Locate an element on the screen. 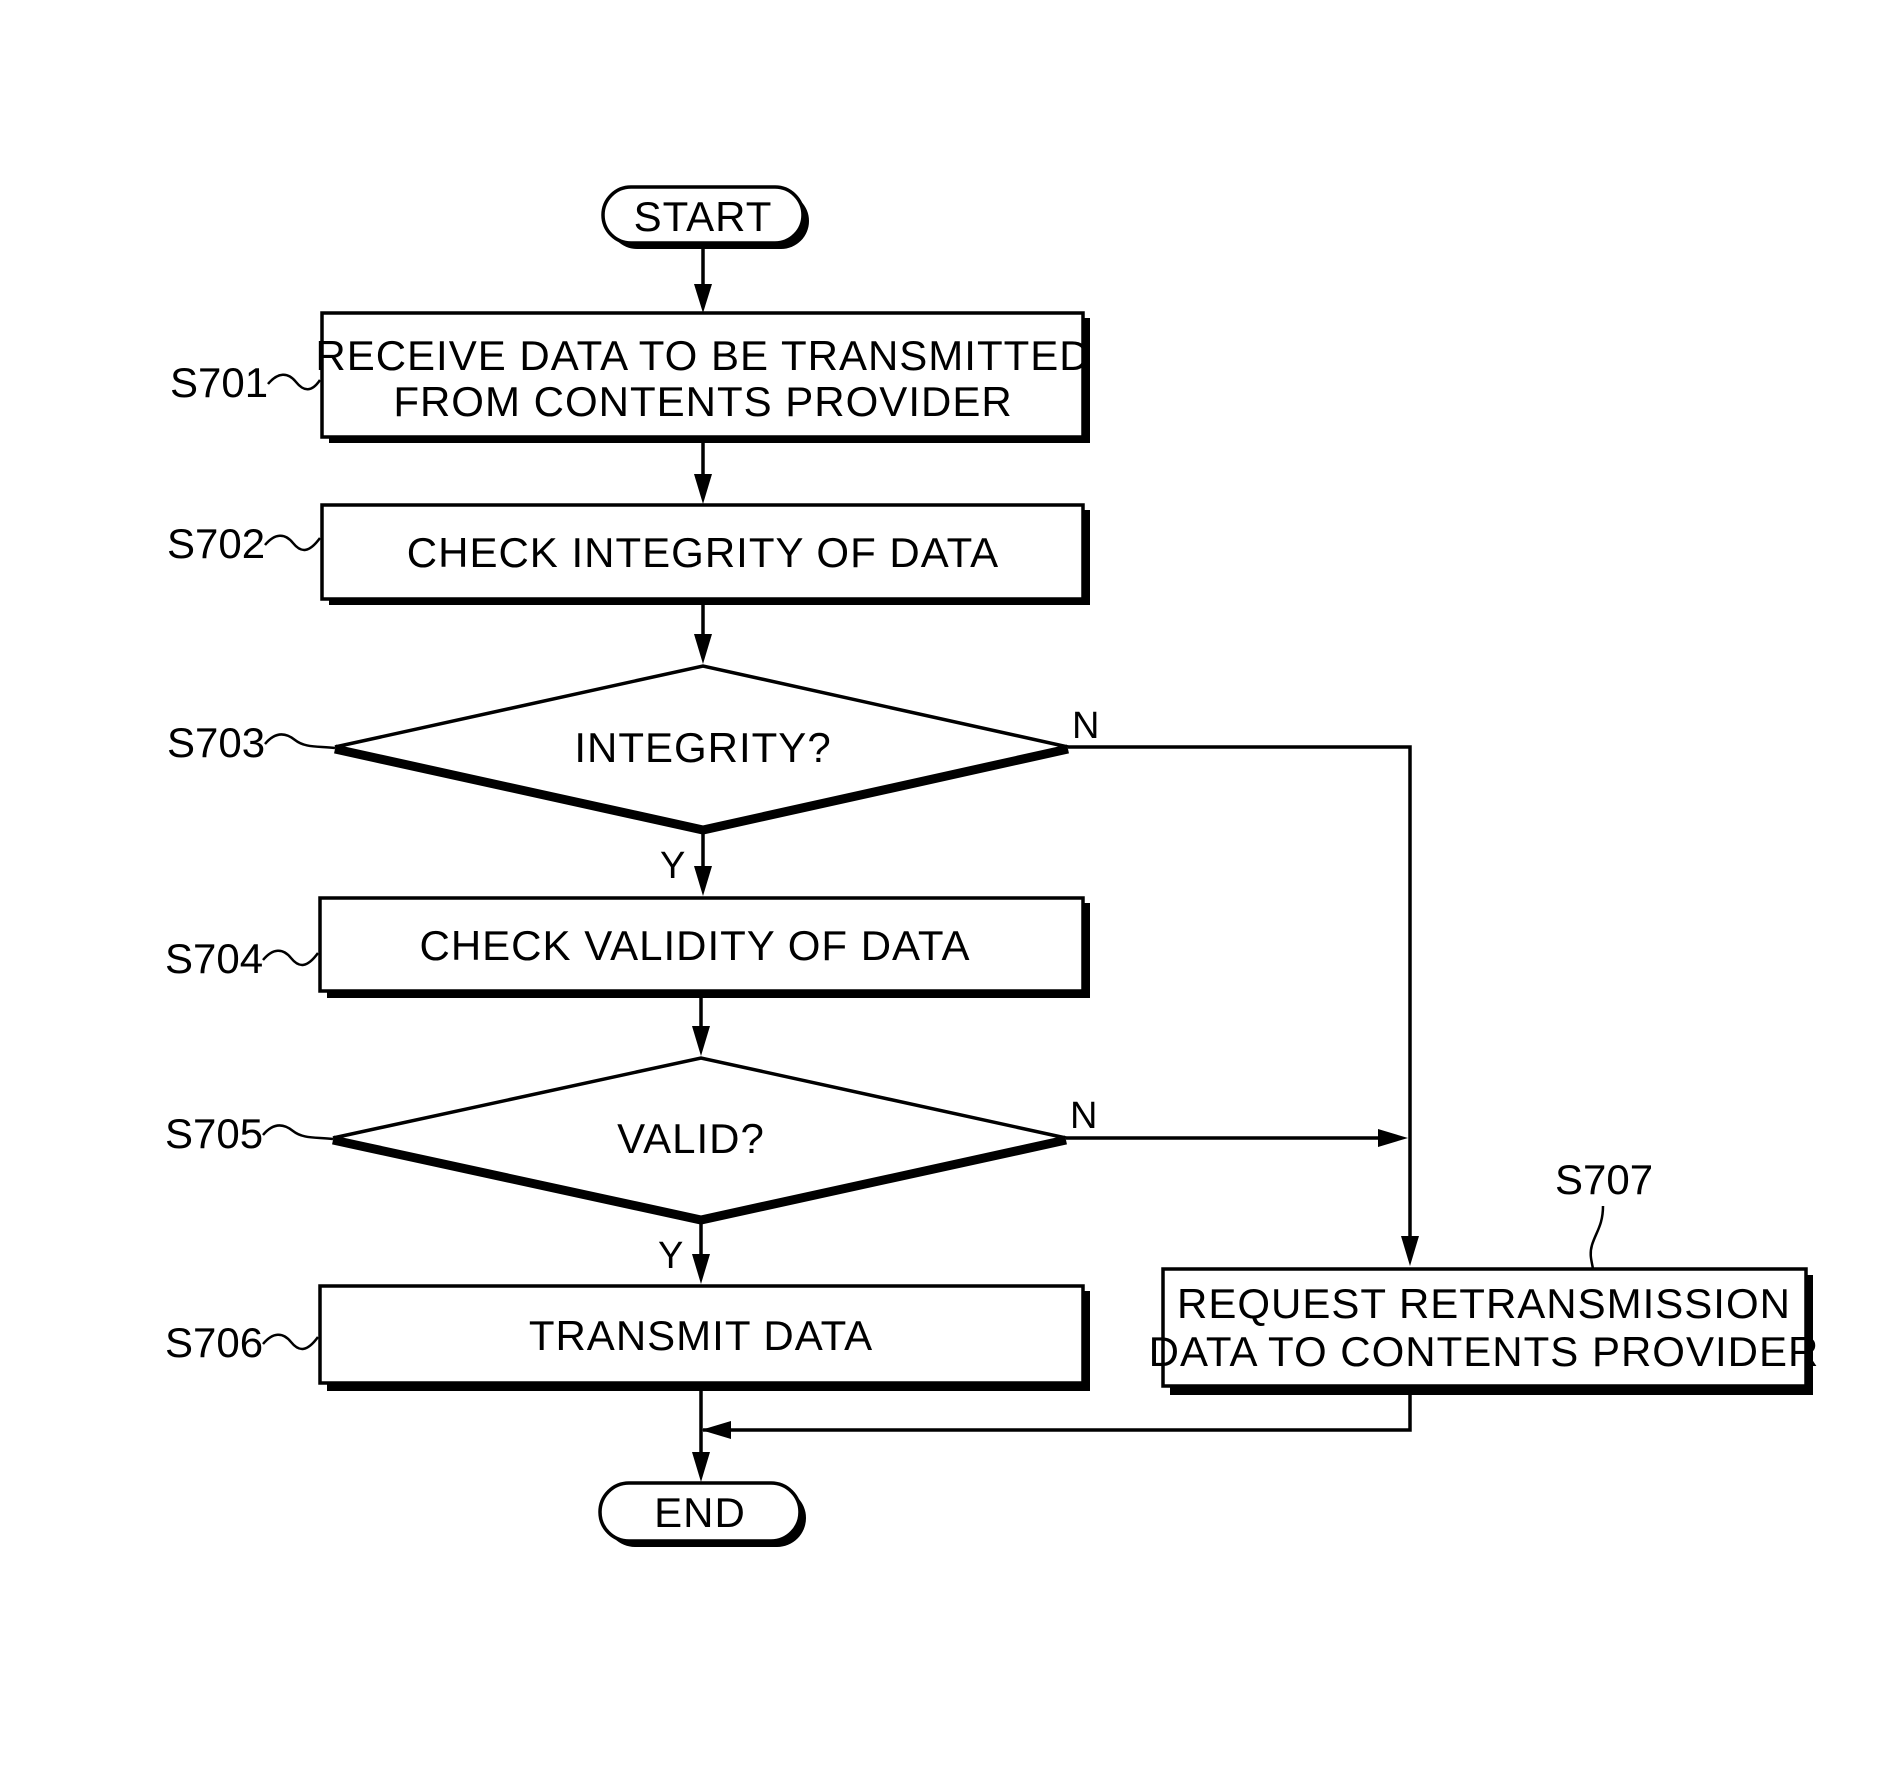 Image resolution: width=1904 pixels, height=1767 pixels. edge-start-s701 is located at coordinates (703, 281).